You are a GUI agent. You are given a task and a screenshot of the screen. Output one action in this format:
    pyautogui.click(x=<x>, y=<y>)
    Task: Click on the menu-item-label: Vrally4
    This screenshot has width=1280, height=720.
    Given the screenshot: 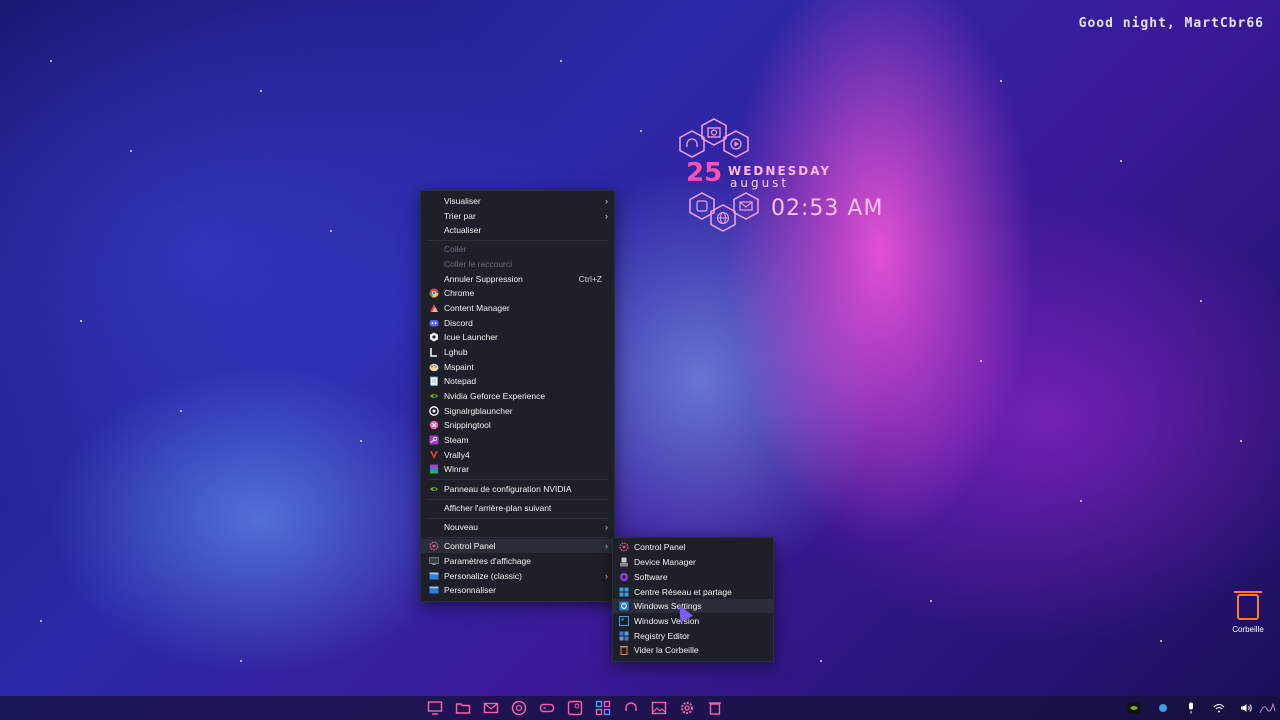 What is the action you would take?
    pyautogui.click(x=457, y=455)
    